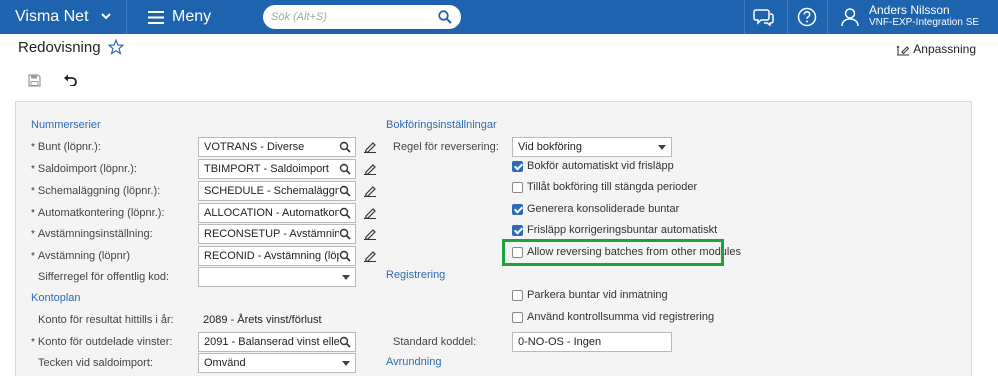  I want to click on batch-numbering-lookup: VOTRANS - Diverse, so click(277, 147).